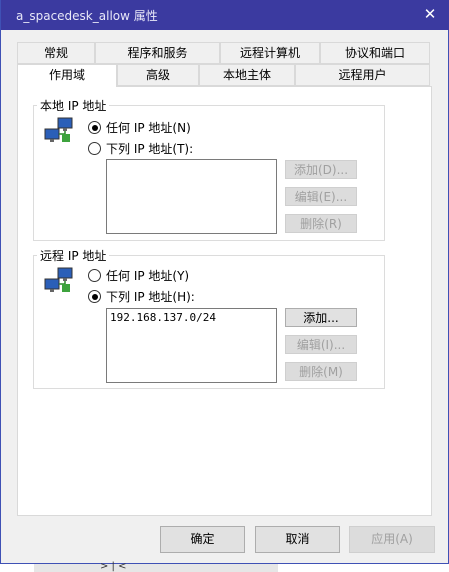 The image size is (449, 572). What do you see at coordinates (67, 75) in the screenshot?
I see `tab-scope: 作用域` at bounding box center [67, 75].